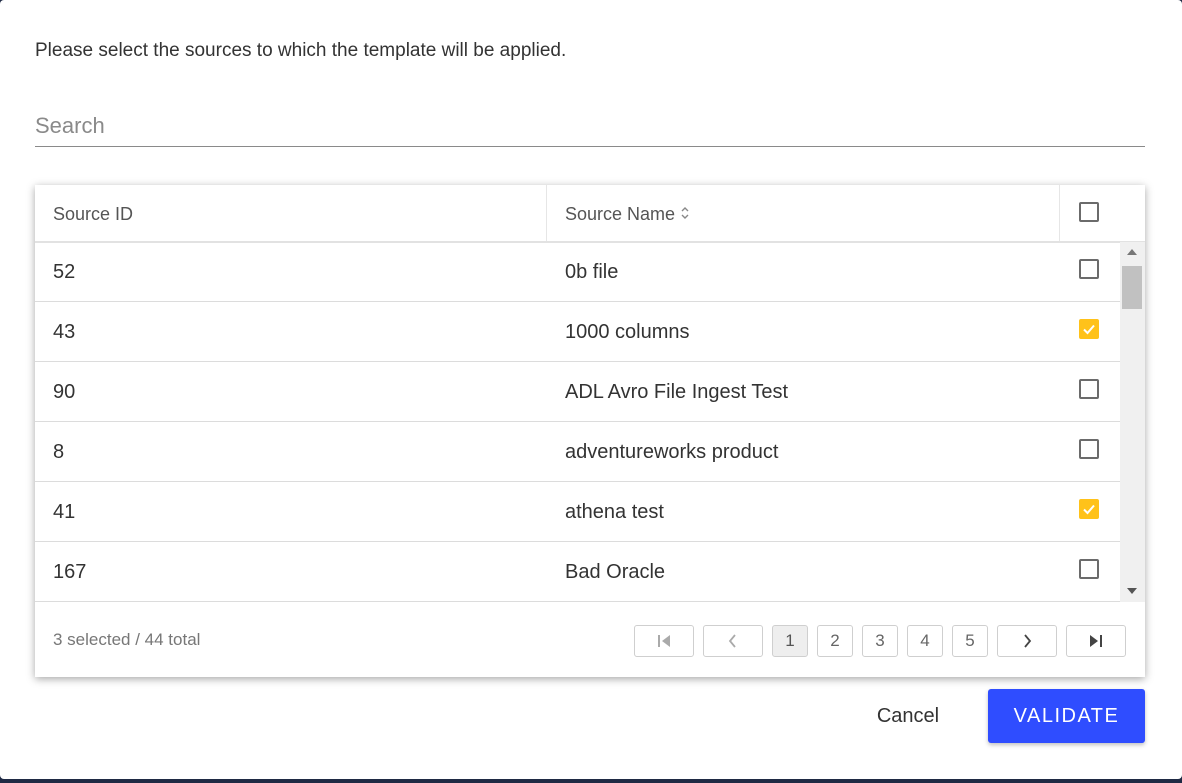  I want to click on source-id-cell: 43, so click(64, 332).